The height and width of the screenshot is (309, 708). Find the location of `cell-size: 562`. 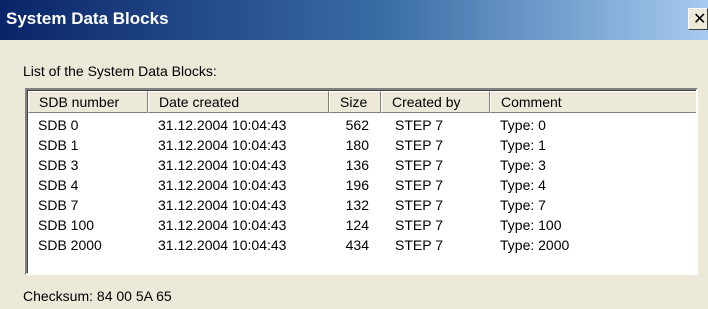

cell-size: 562 is located at coordinates (357, 125).